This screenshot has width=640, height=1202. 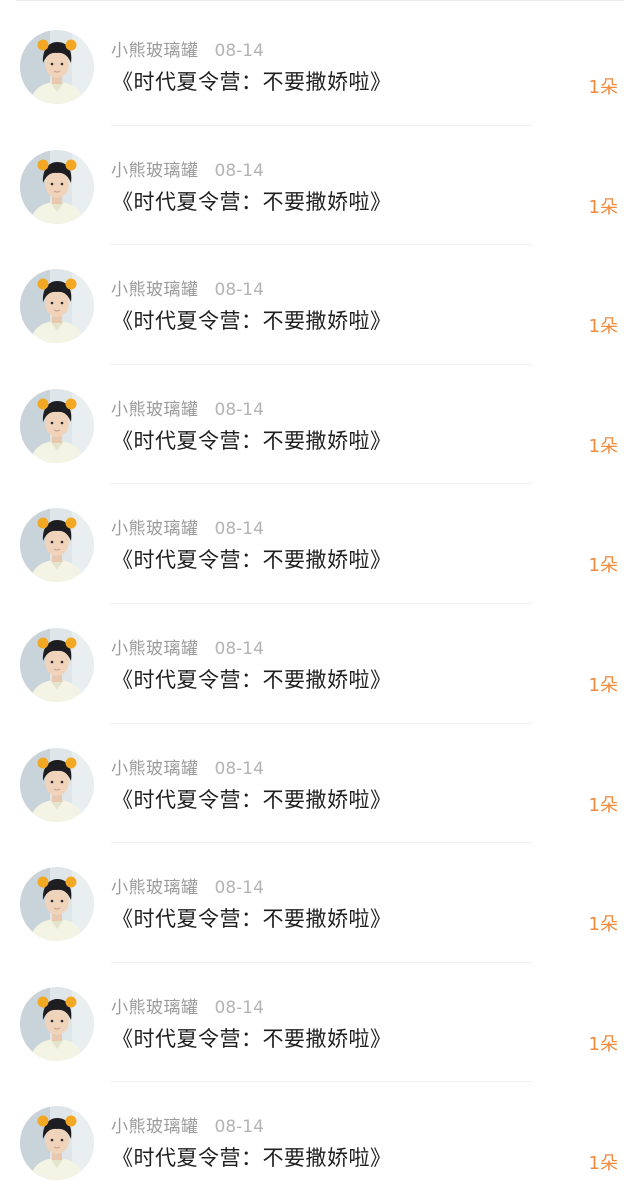 I want to click on top-divider, so click(x=320, y=0).